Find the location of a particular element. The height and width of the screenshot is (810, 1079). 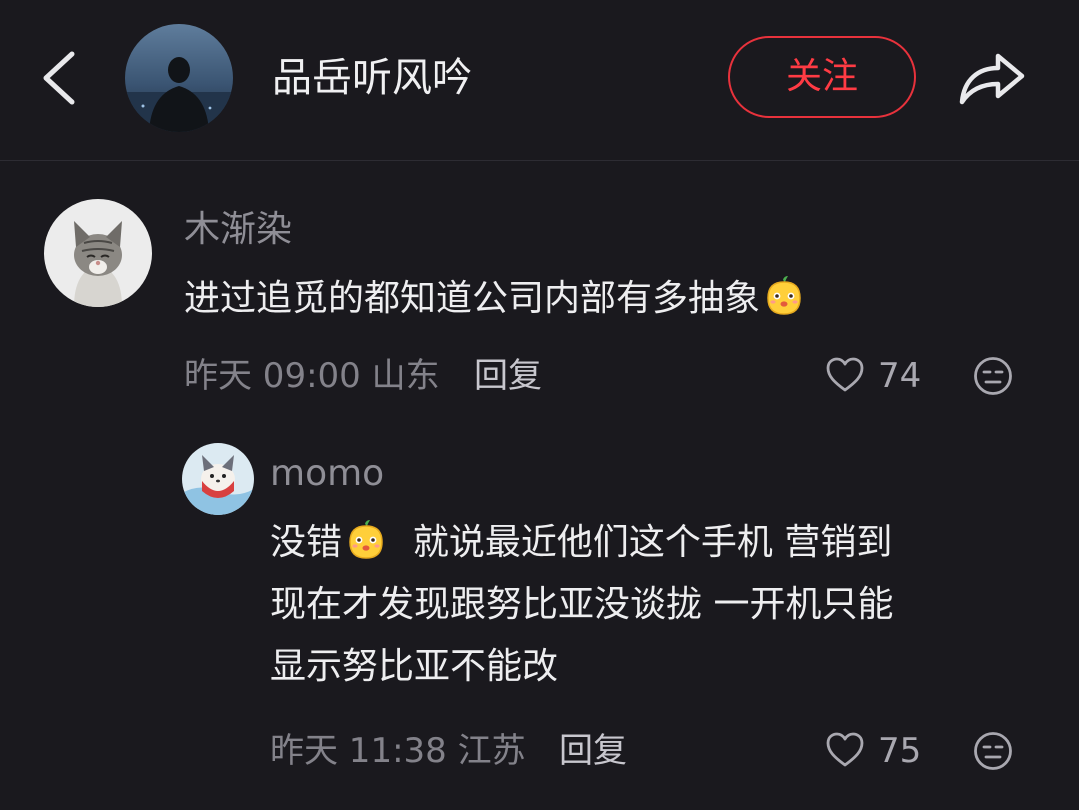

comment-text-line: 显示努比亚不能改 is located at coordinates (414, 666).